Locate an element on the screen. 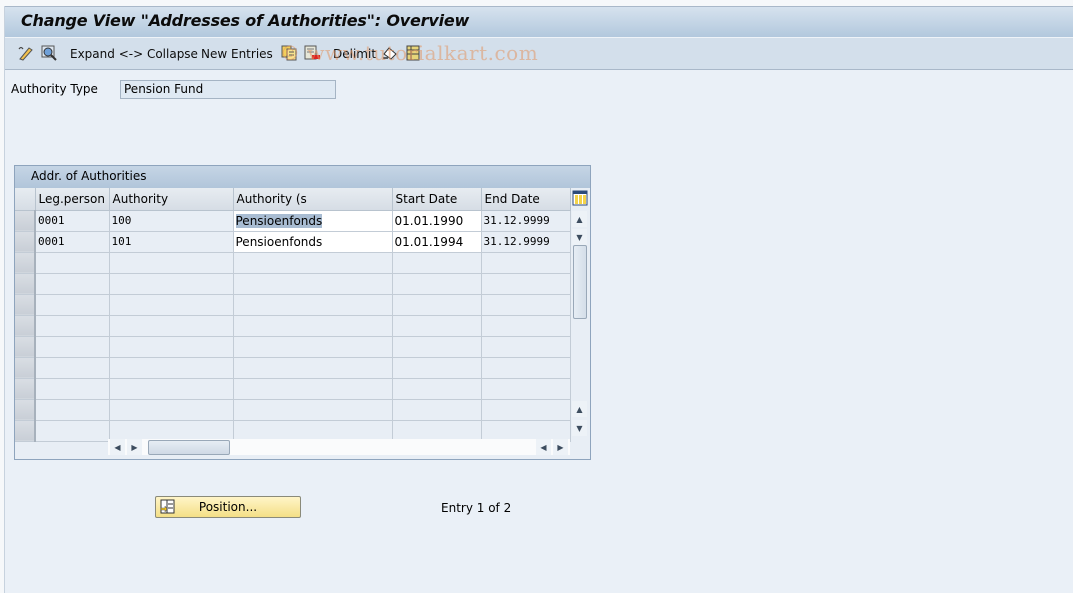 The height and width of the screenshot is (593, 1073). scroll-up-button: ▲ is located at coordinates (579, 219).